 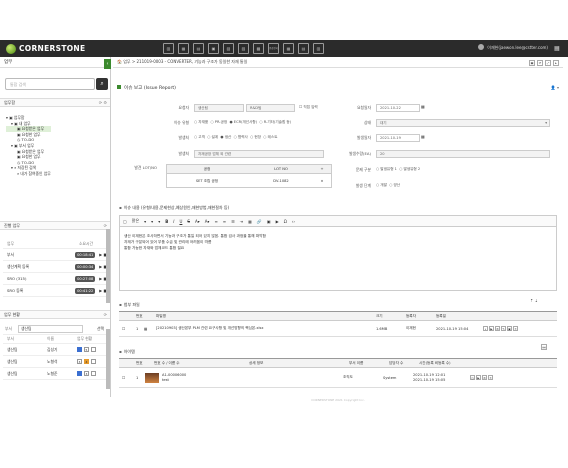 What do you see at coordinates (146, 88) in the screenshot?
I see `page-title: 이슈 보고 (Issue Report)` at bounding box center [146, 88].